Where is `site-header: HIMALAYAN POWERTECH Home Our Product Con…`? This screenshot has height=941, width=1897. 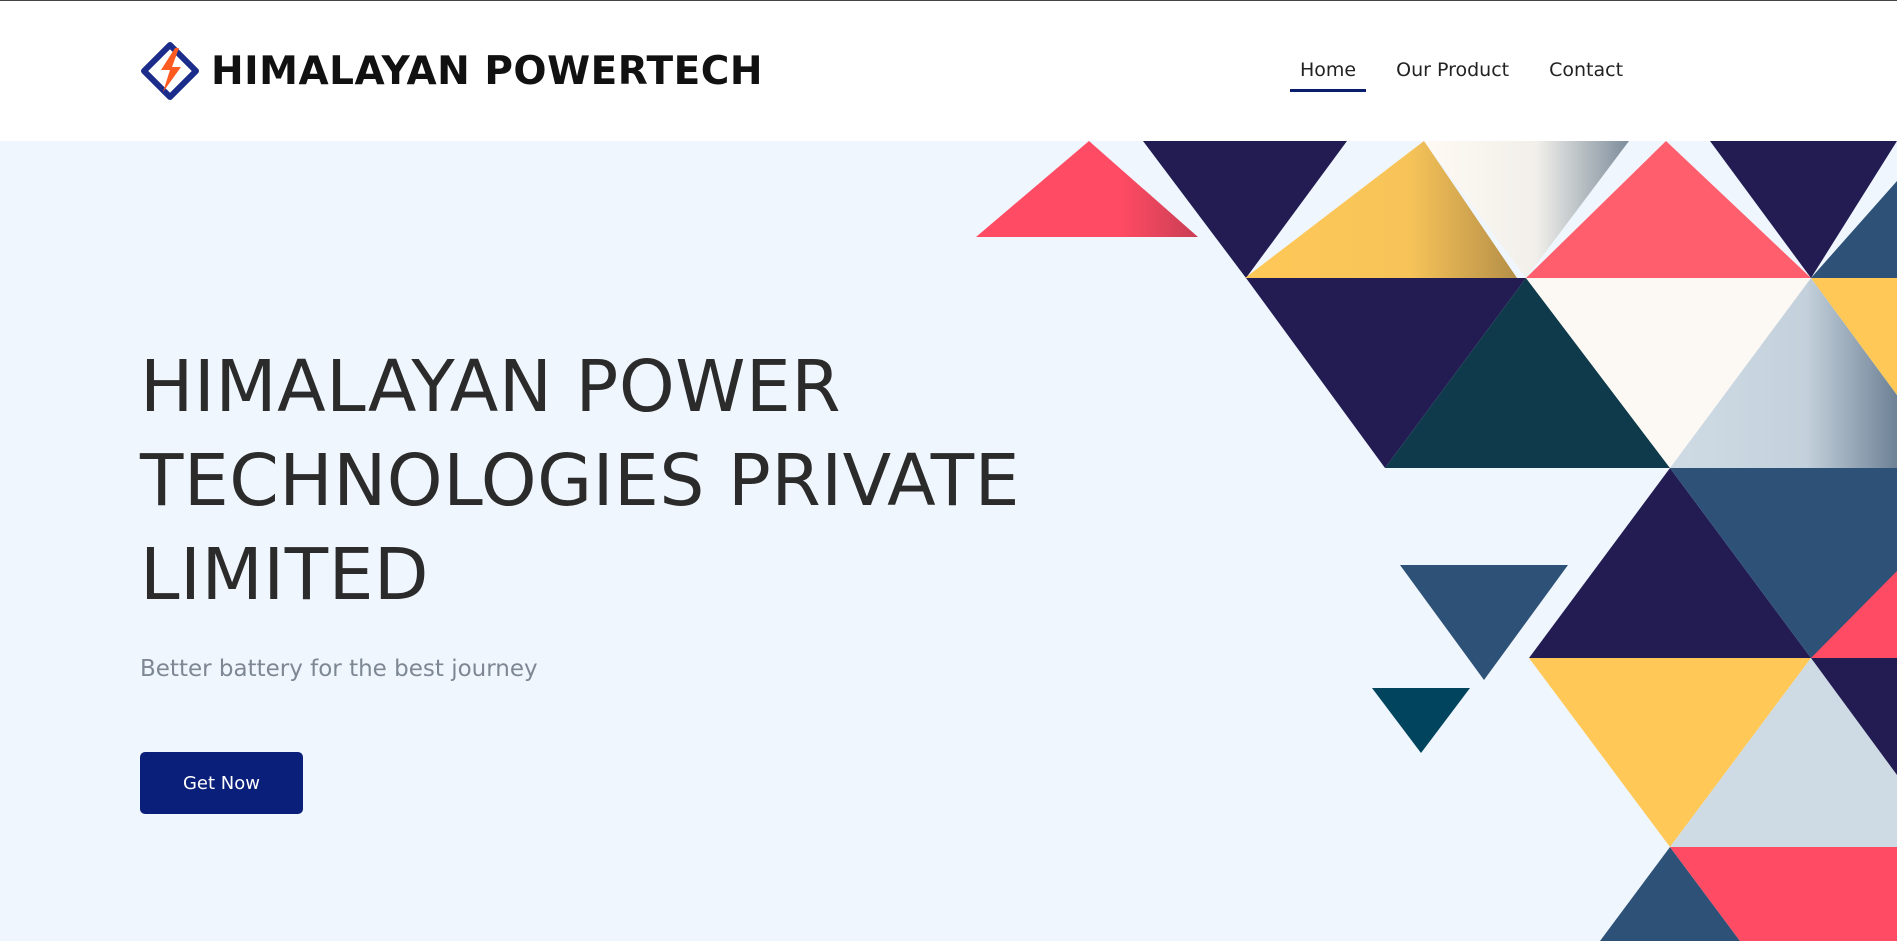
site-header: HIMALAYAN POWERTECH Home Our Product Con… is located at coordinates (948, 71).